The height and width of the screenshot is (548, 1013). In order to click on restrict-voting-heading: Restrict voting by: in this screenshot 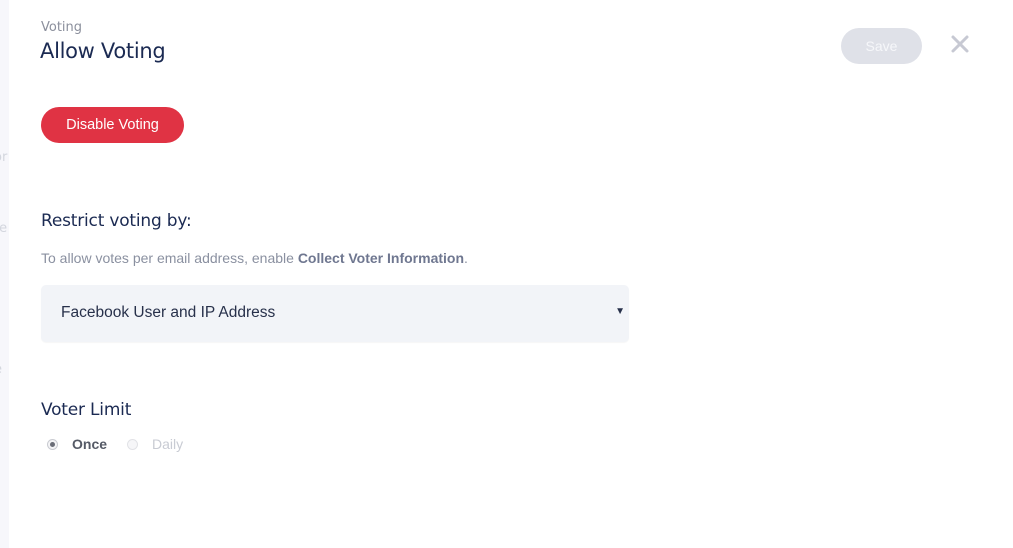, I will do `click(116, 221)`.